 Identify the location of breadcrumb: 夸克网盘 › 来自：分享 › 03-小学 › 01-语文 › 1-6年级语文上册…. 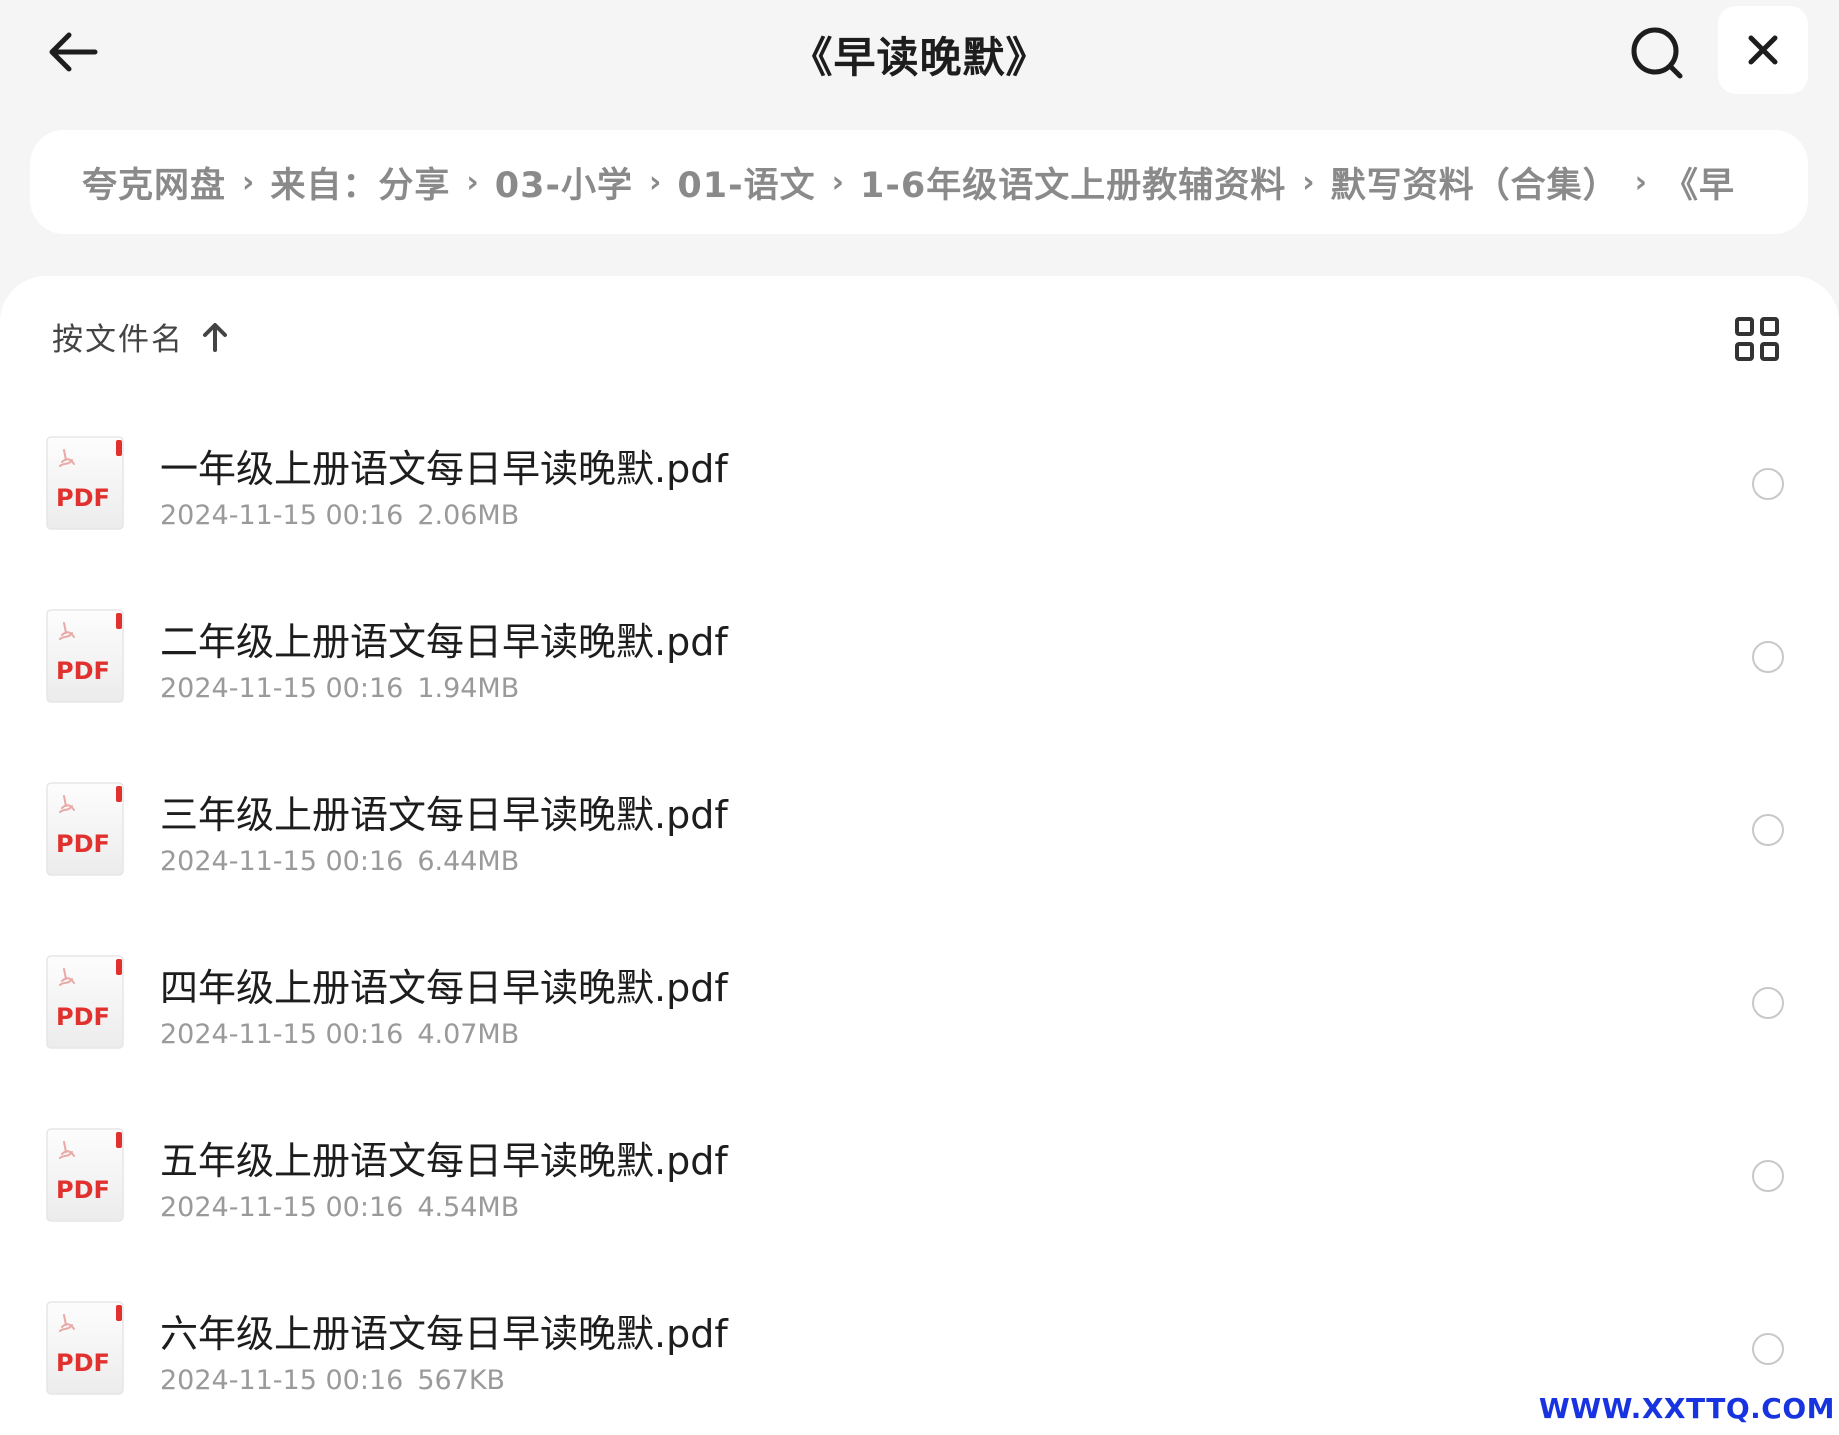
(919, 182).